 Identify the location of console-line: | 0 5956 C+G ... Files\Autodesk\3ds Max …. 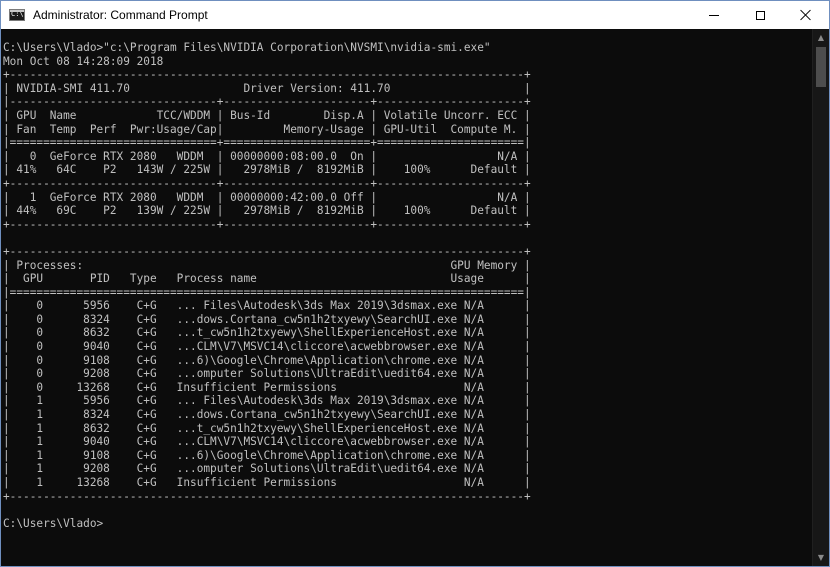
(267, 306).